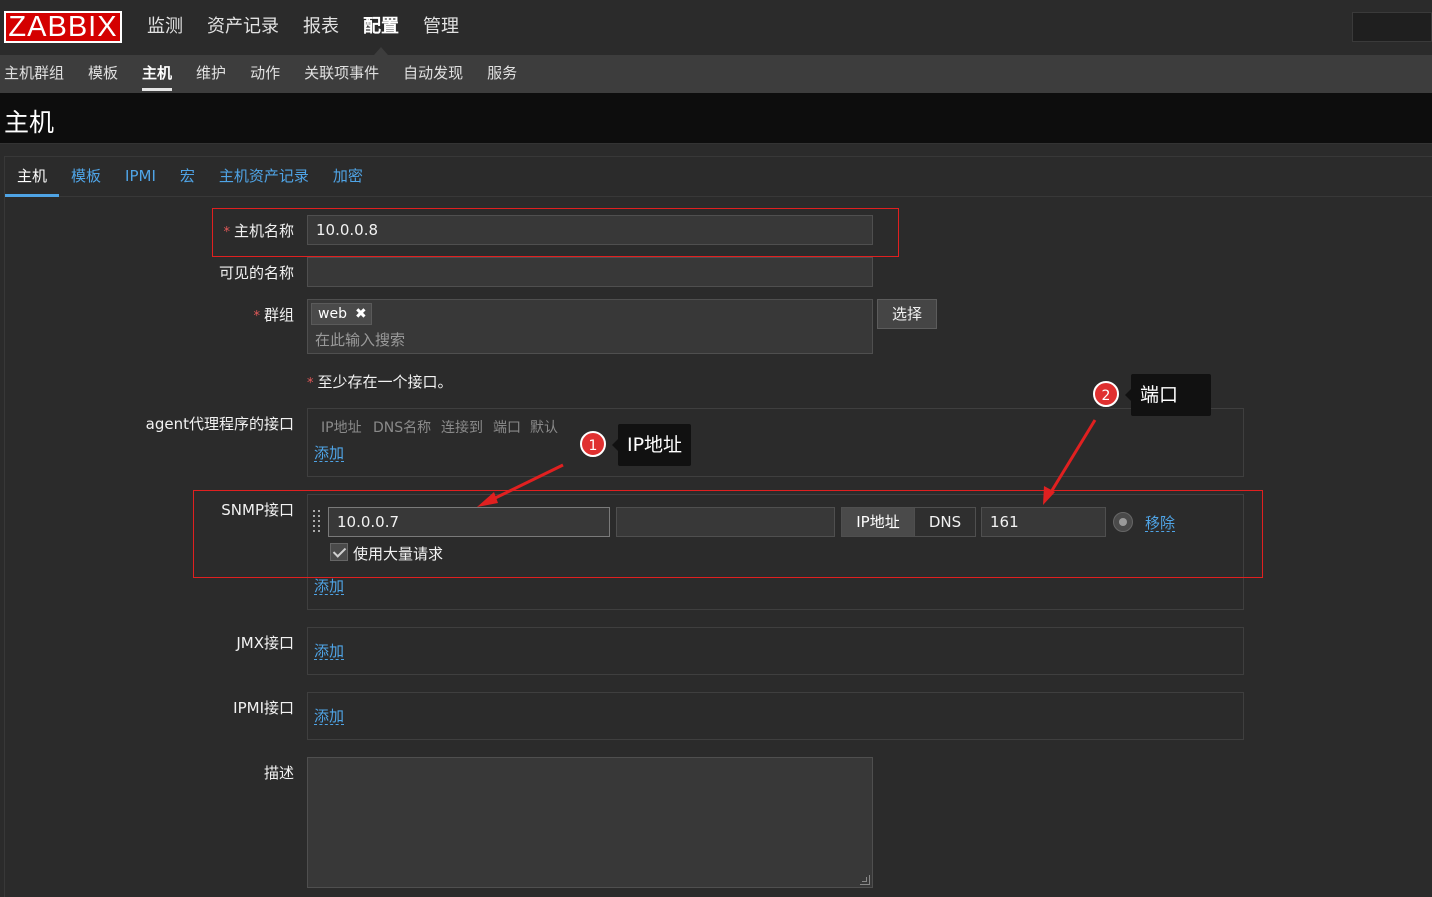 The width and height of the screenshot is (1432, 897). What do you see at coordinates (265, 74) in the screenshot?
I see `submenu-actions: 动作` at bounding box center [265, 74].